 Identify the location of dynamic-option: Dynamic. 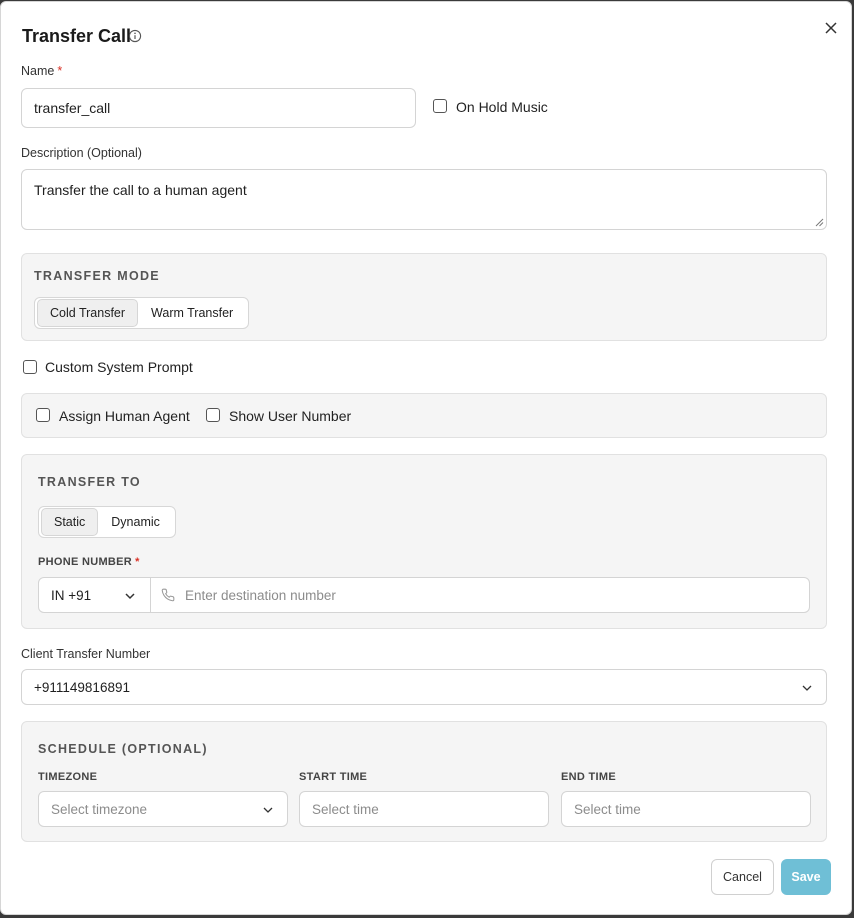
(135, 522).